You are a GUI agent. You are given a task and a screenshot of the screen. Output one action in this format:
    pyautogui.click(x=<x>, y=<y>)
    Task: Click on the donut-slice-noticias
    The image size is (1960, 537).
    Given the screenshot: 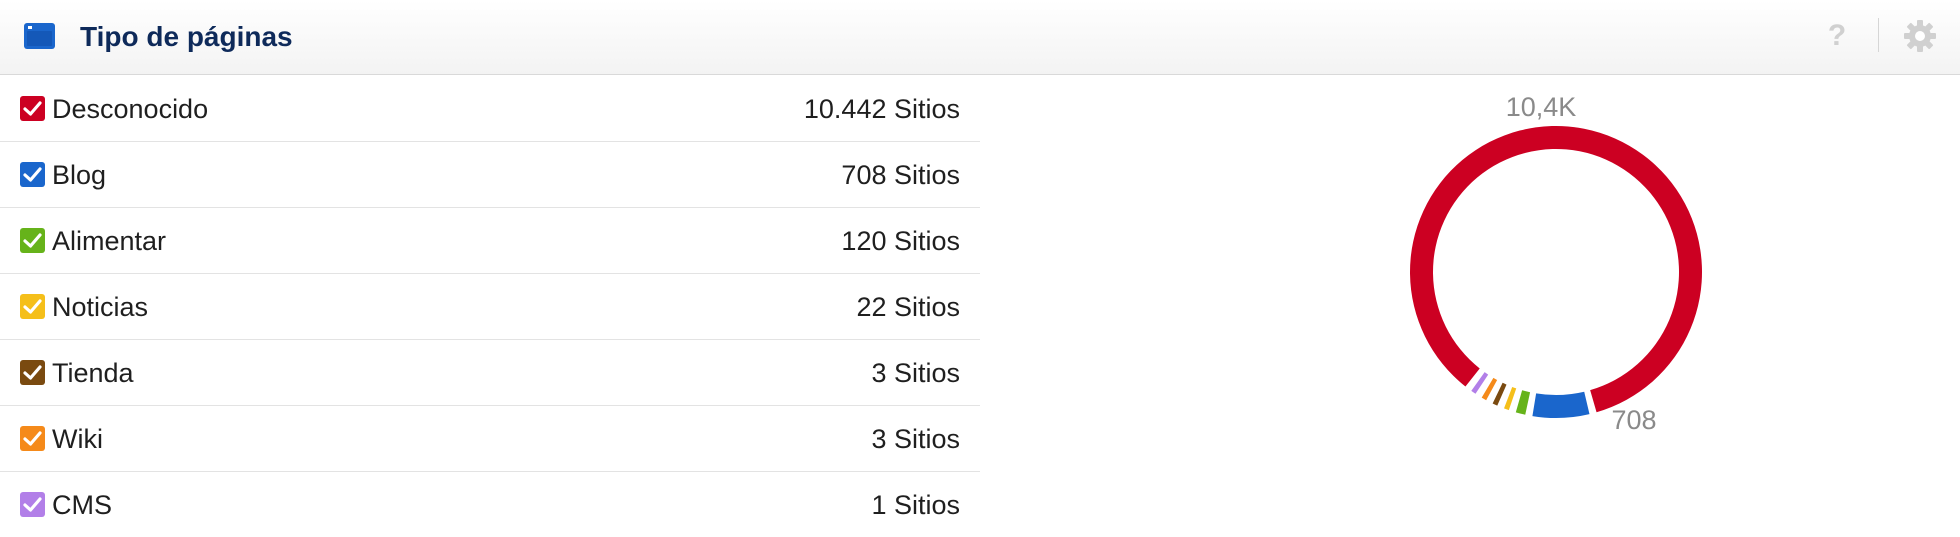 What is the action you would take?
    pyautogui.click(x=1510, y=398)
    